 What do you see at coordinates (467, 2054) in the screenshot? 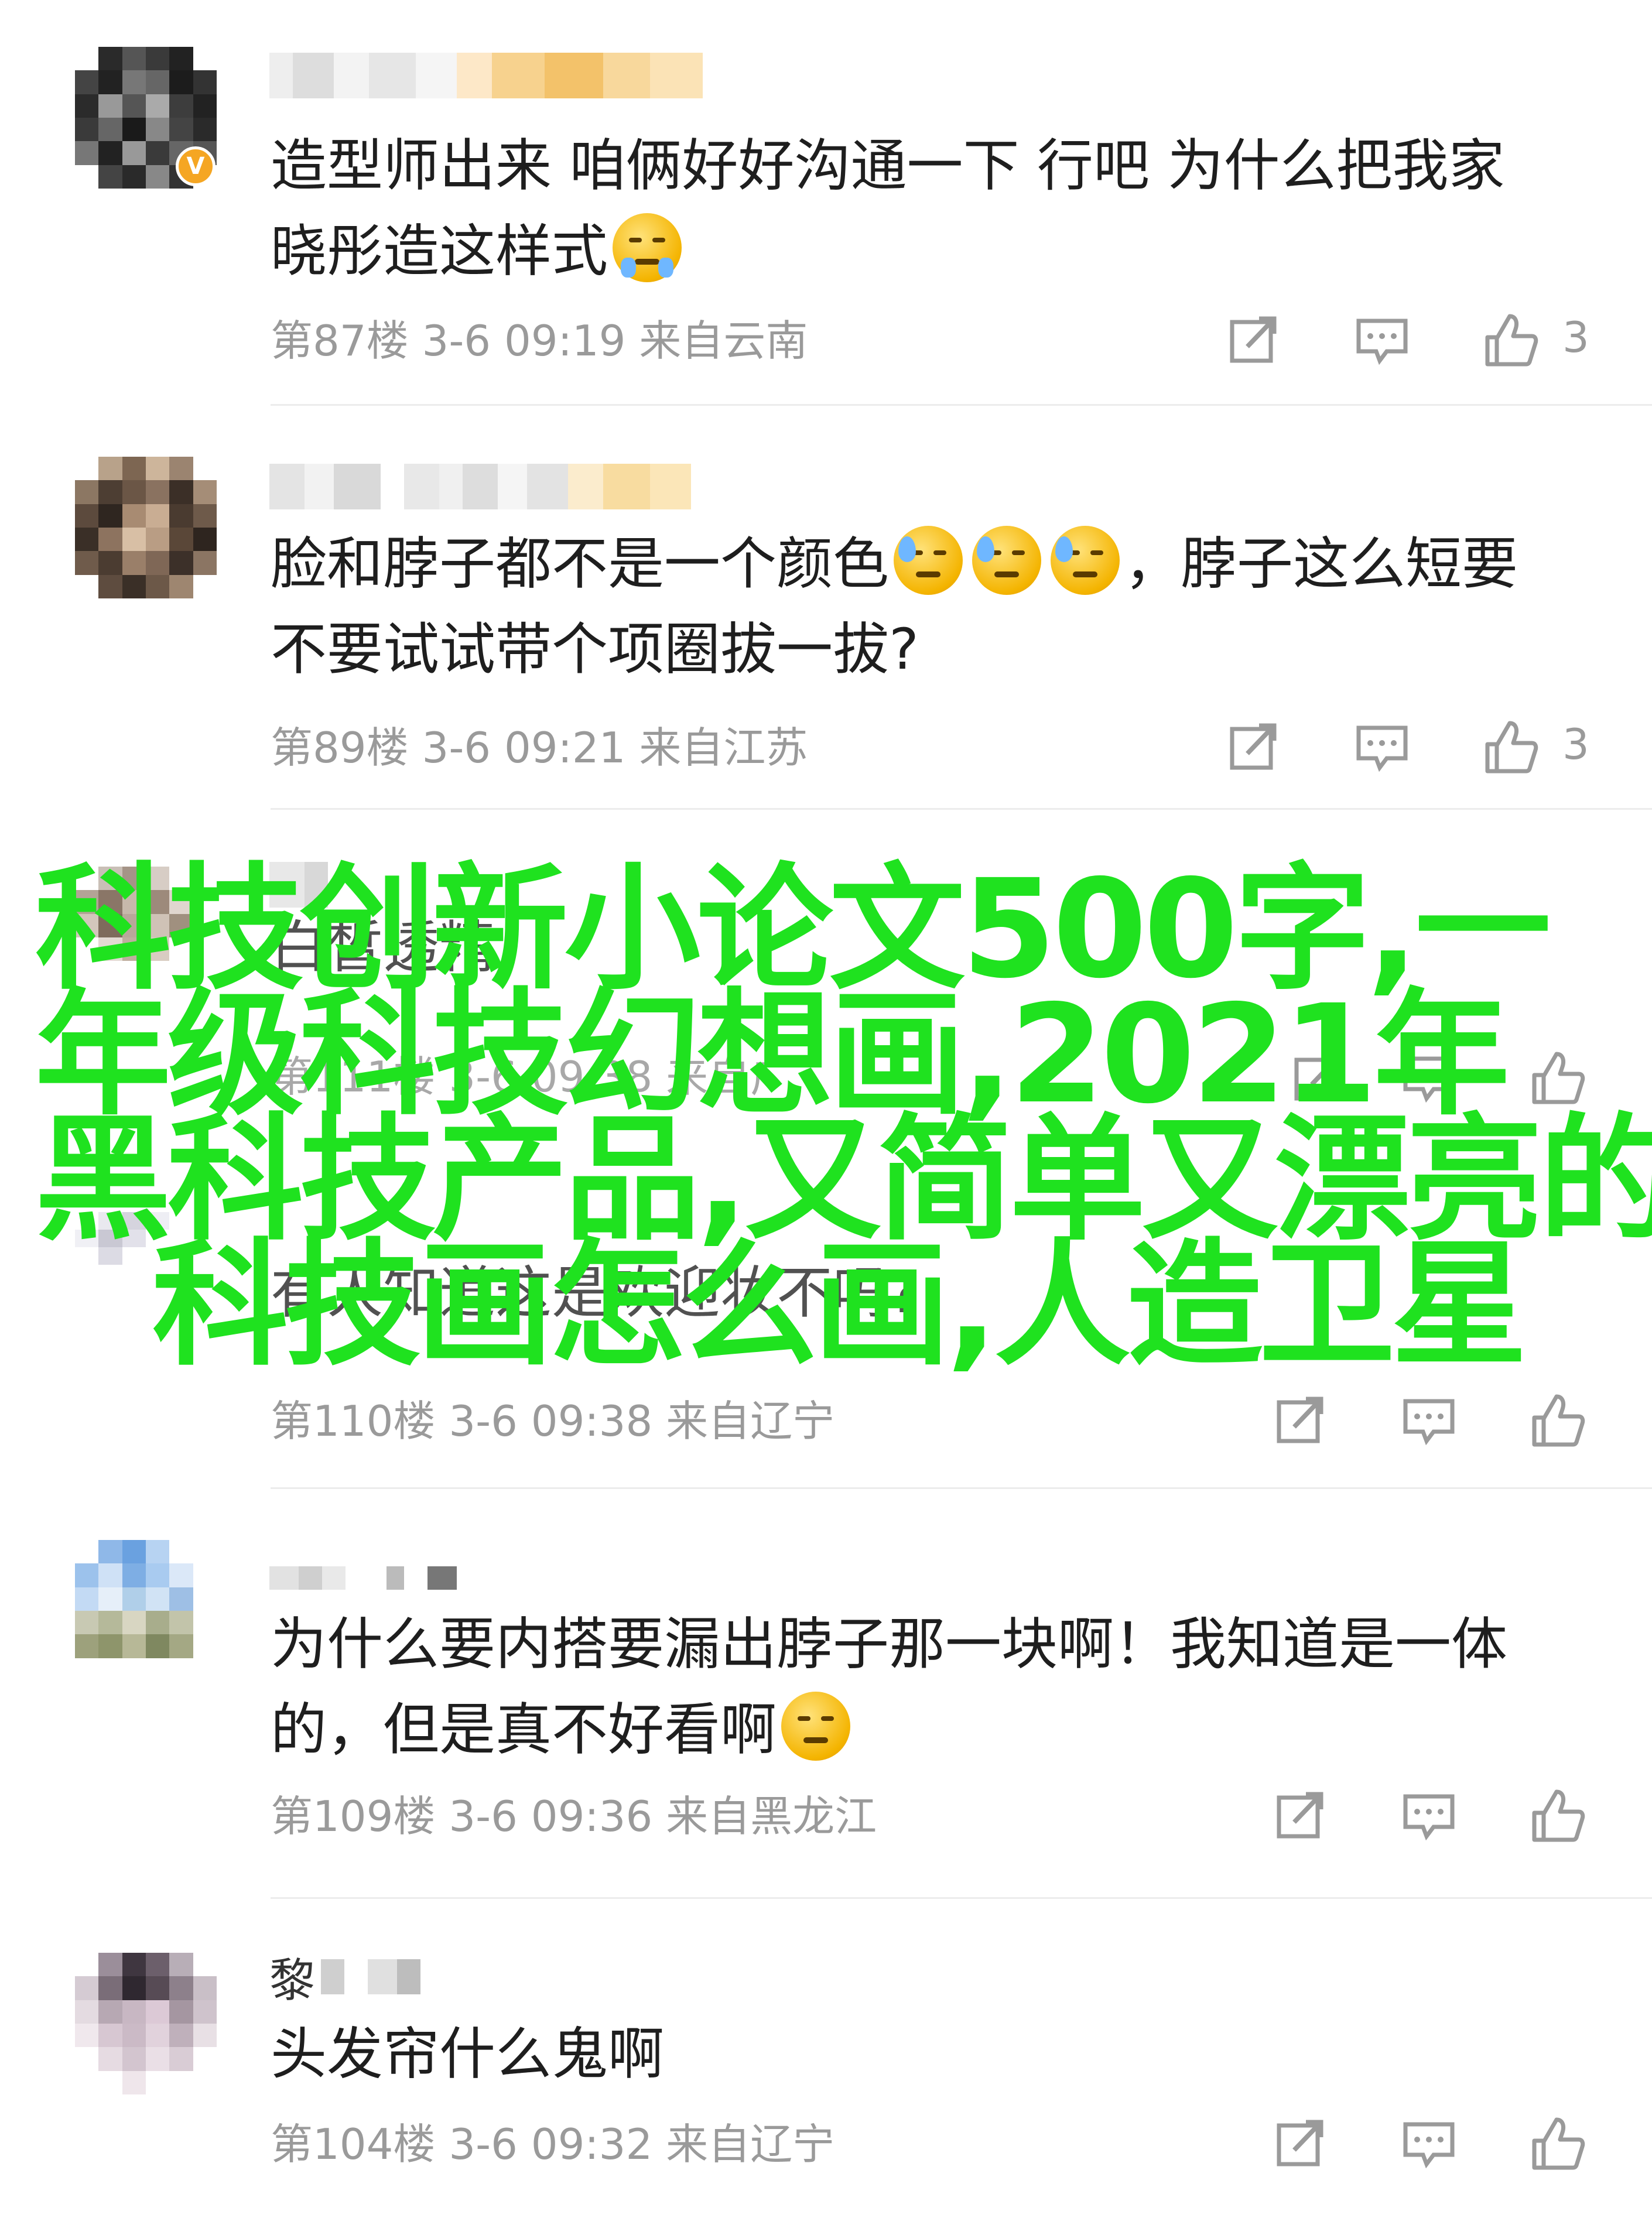
I see `comment-line: 头发帘什么鬼啊` at bounding box center [467, 2054].